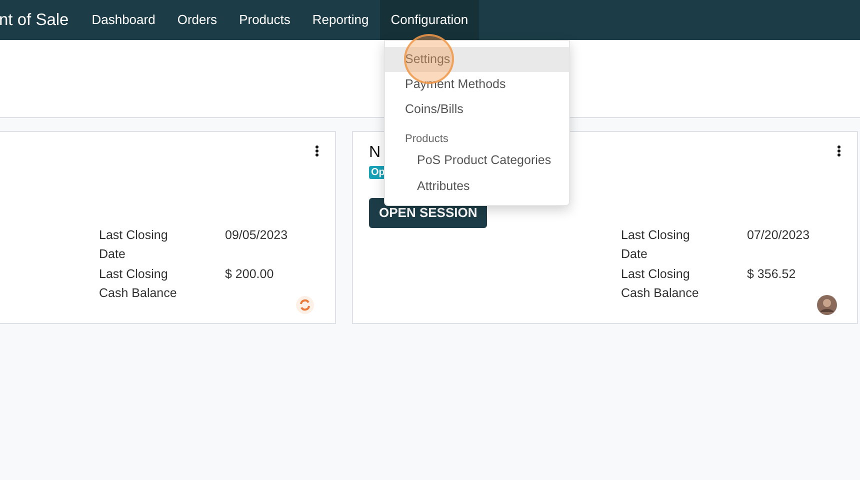  What do you see at coordinates (123, 20) in the screenshot?
I see `nav-menu: Dashboard` at bounding box center [123, 20].